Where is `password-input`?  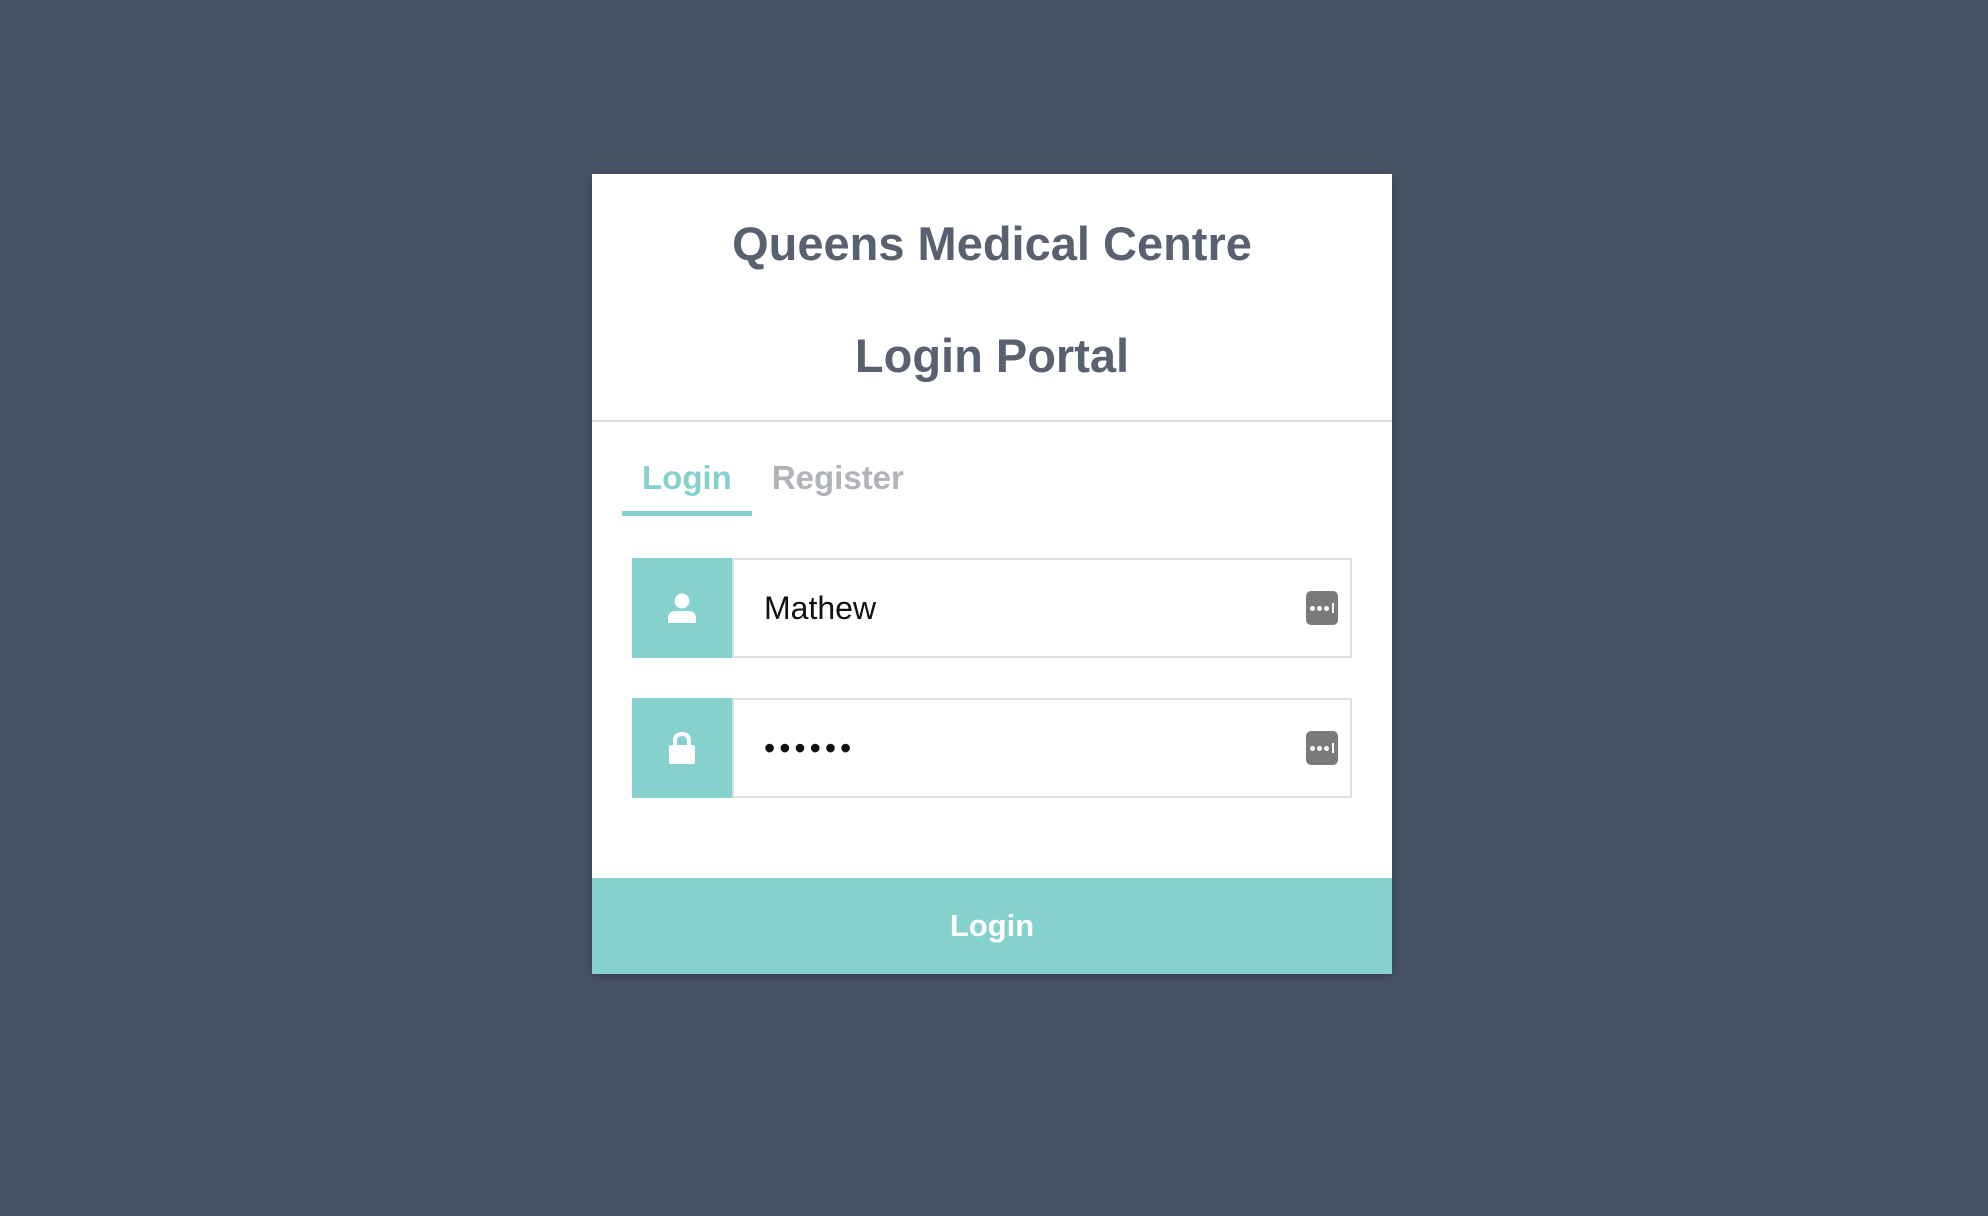 password-input is located at coordinates (1042, 748).